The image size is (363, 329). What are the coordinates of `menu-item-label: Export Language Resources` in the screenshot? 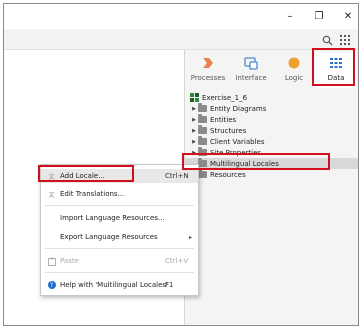 It's located at (109, 237).